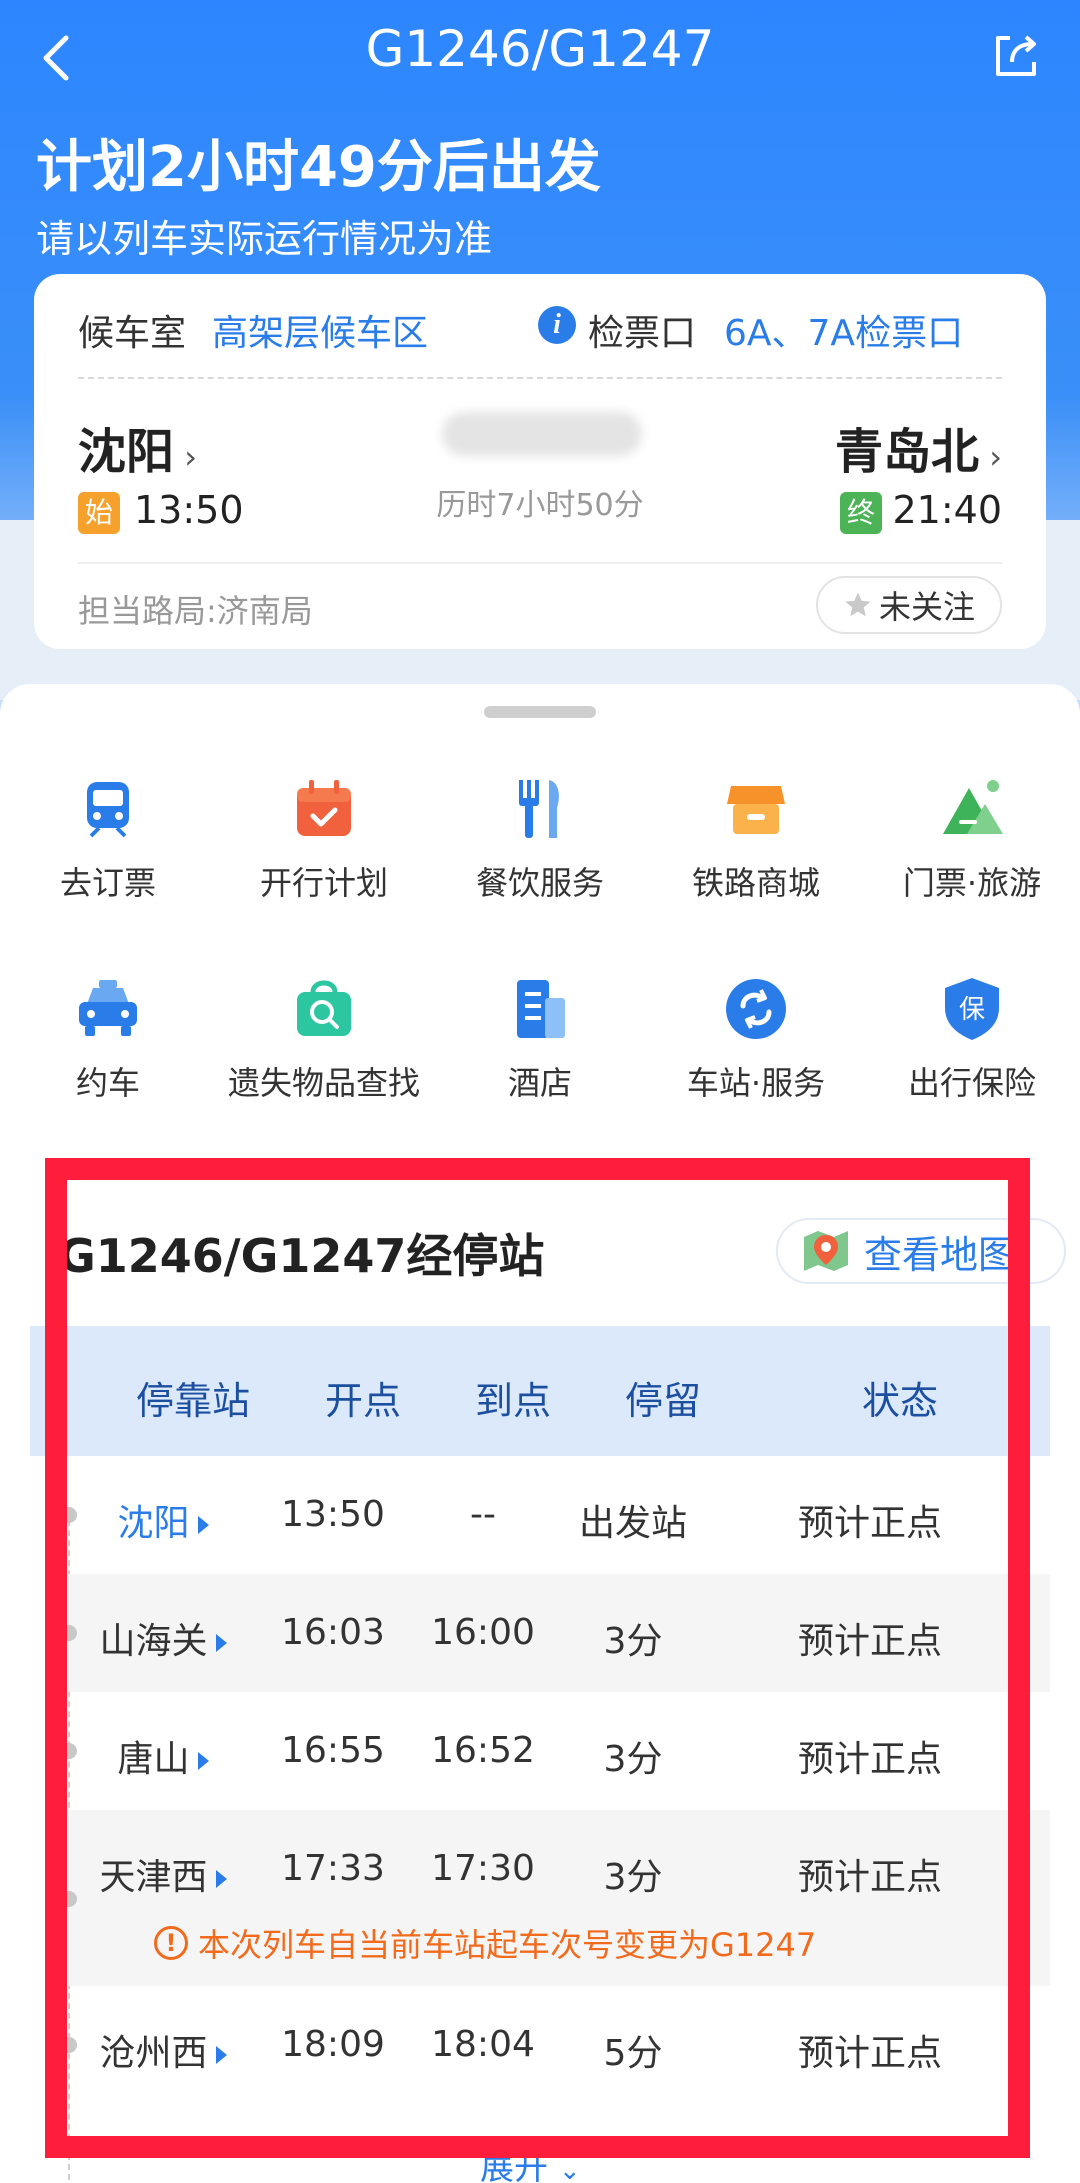  Describe the element at coordinates (826, 1251) in the screenshot. I see `map-icon` at that location.